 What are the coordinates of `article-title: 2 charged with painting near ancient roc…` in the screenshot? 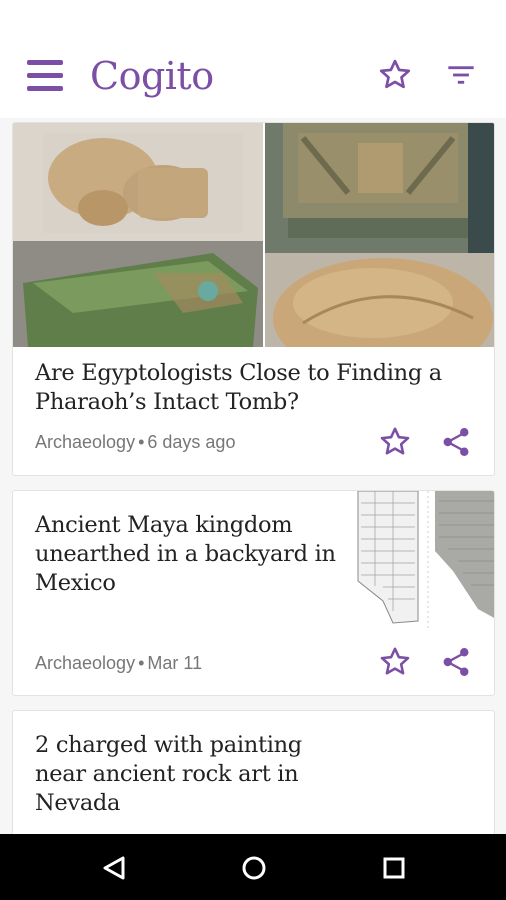 It's located at (195, 774).